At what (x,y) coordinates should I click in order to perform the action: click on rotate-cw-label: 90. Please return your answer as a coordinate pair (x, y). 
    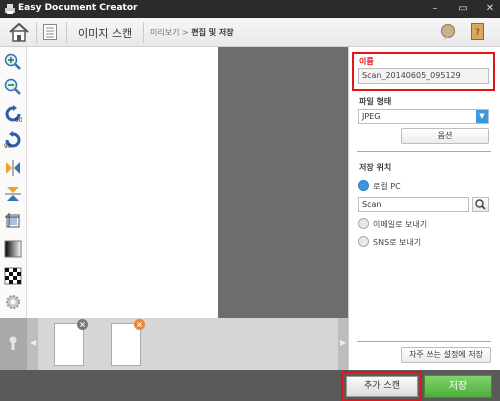
    Looking at the image, I should click on (8, 146).